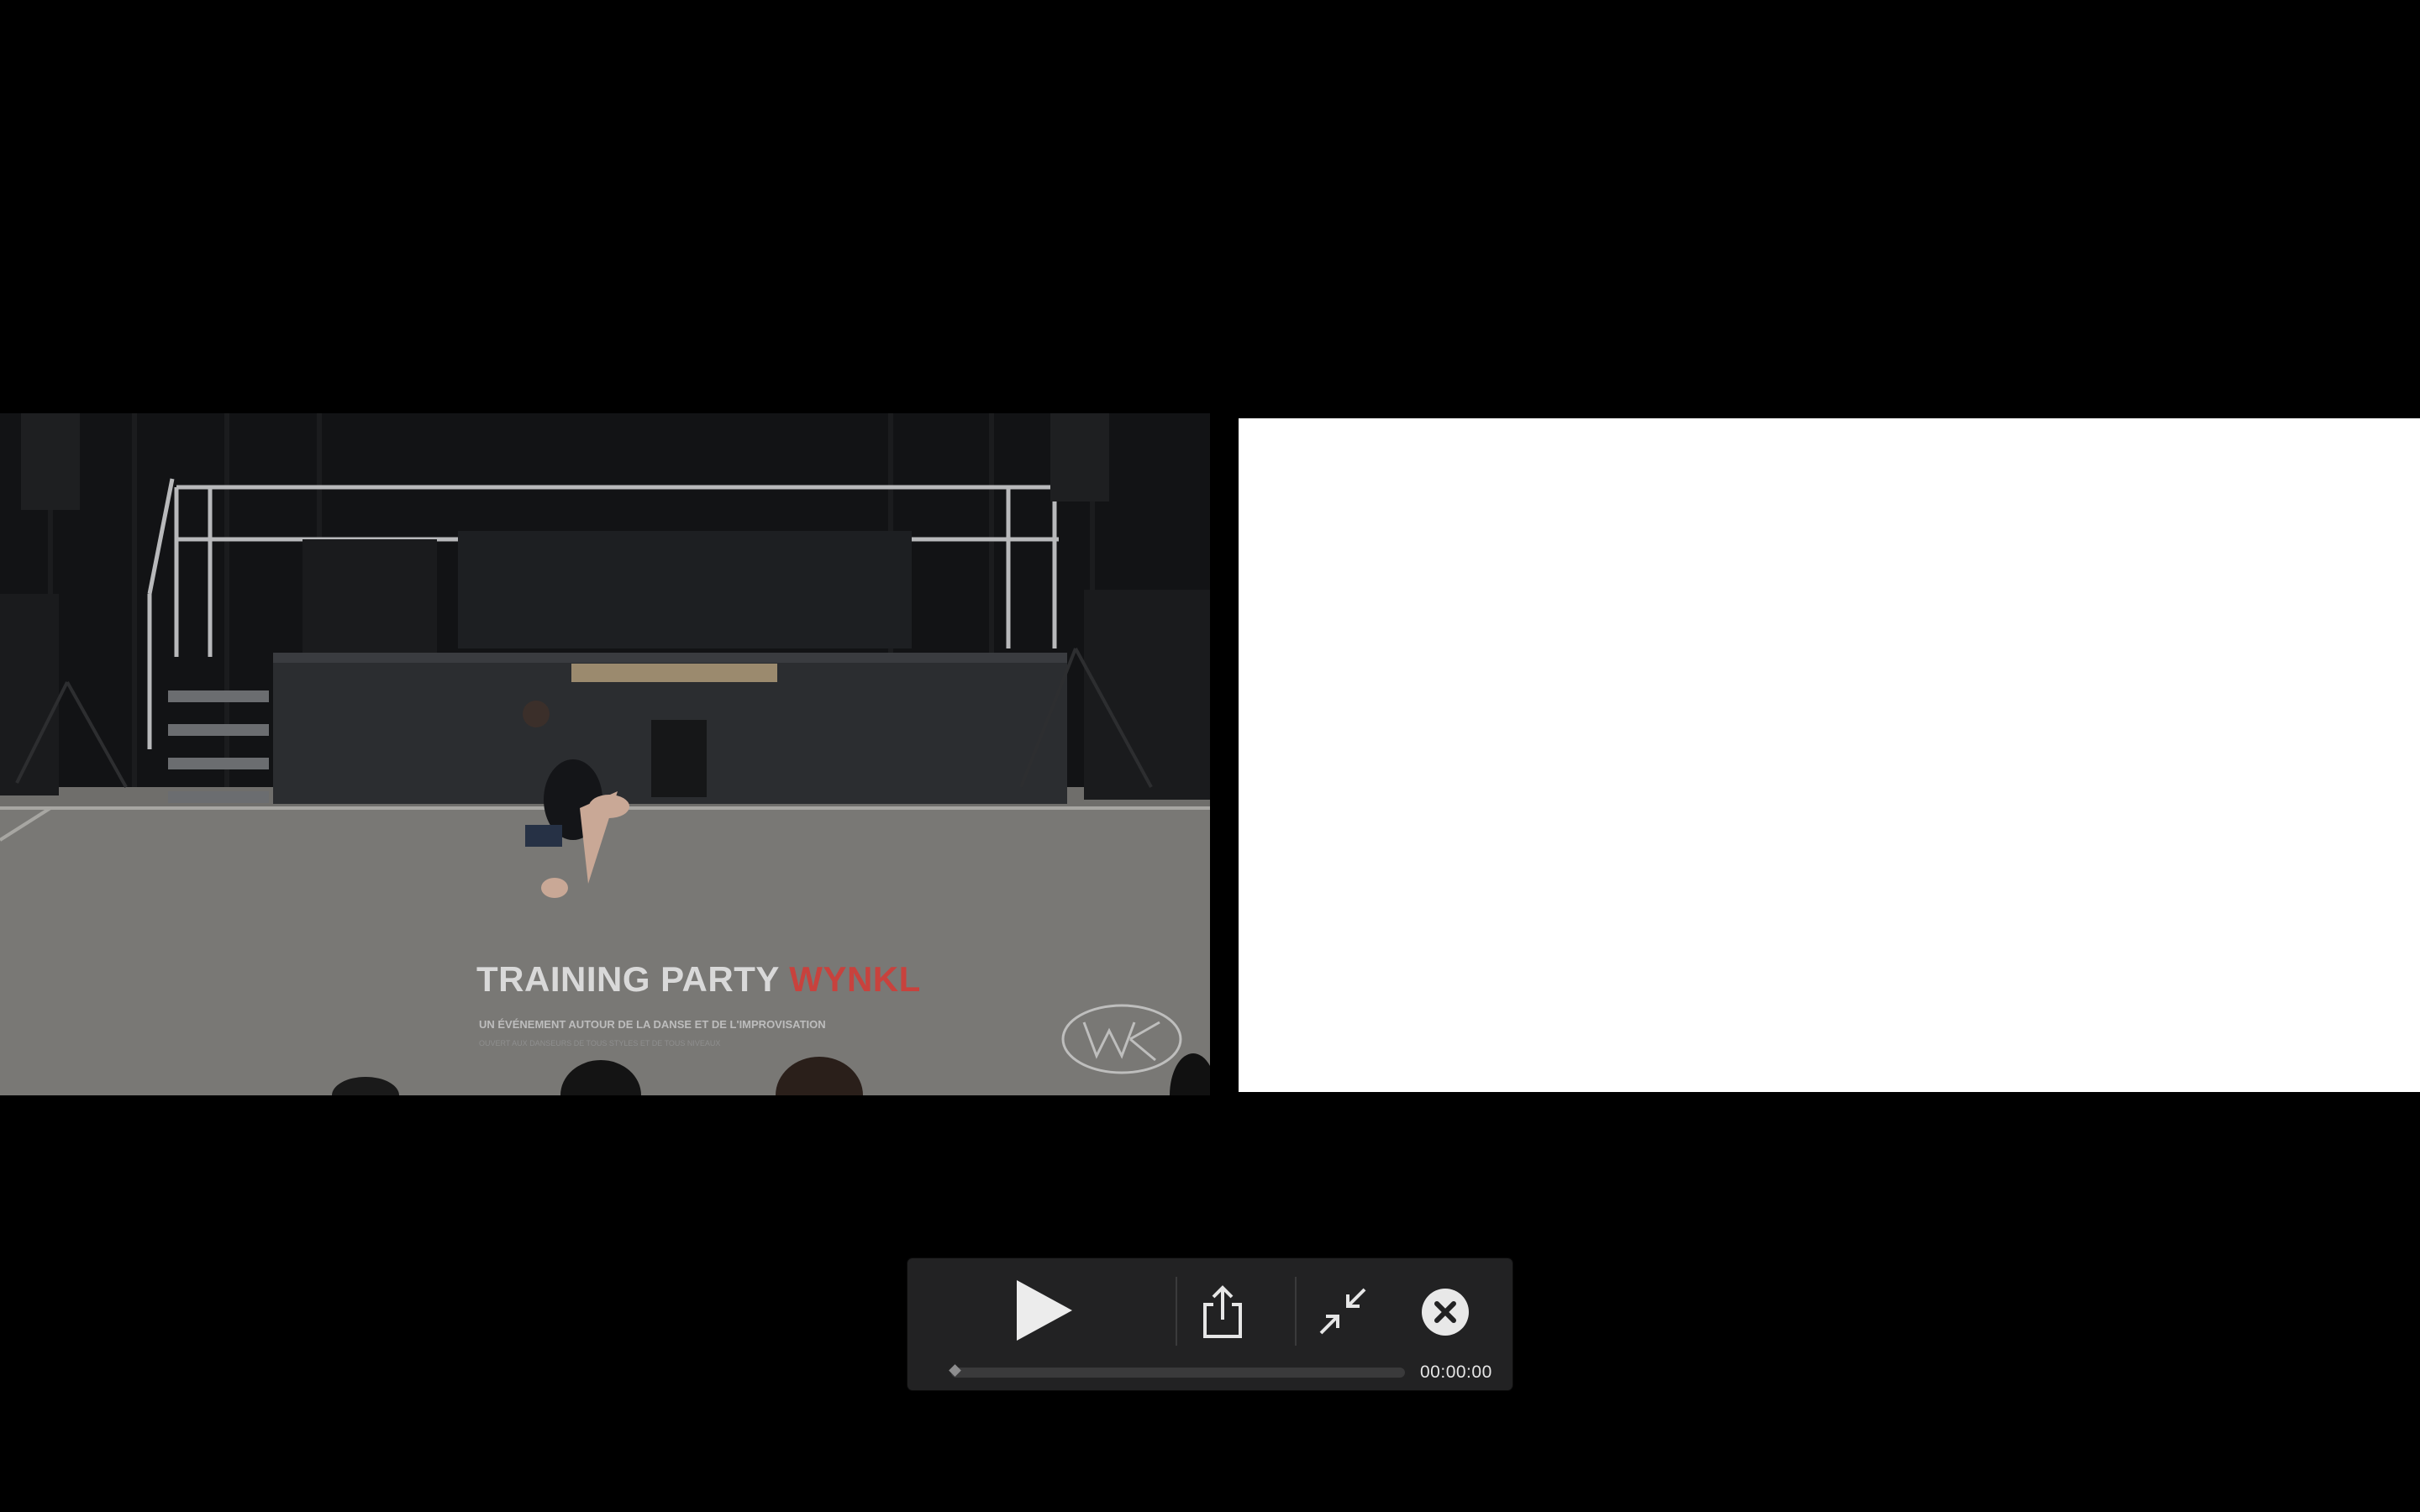 The width and height of the screenshot is (2420, 1512). Describe the element at coordinates (628, 979) in the screenshot. I see `banner-title-main: TRAINING PARTY` at that location.